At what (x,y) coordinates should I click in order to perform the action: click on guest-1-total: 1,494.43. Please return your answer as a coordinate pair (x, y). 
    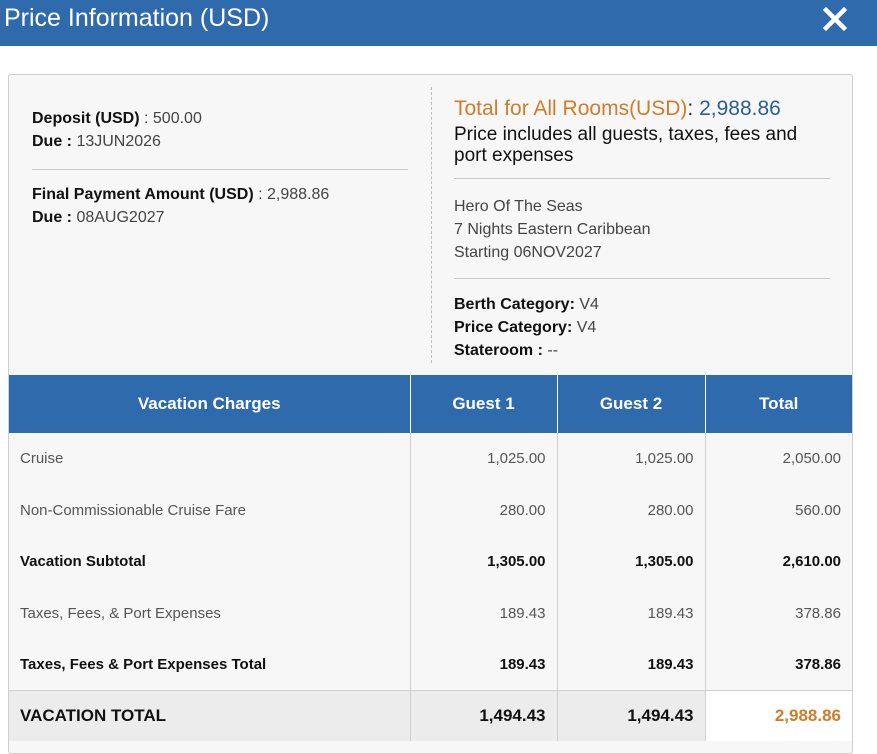
    Looking at the image, I should click on (484, 715).